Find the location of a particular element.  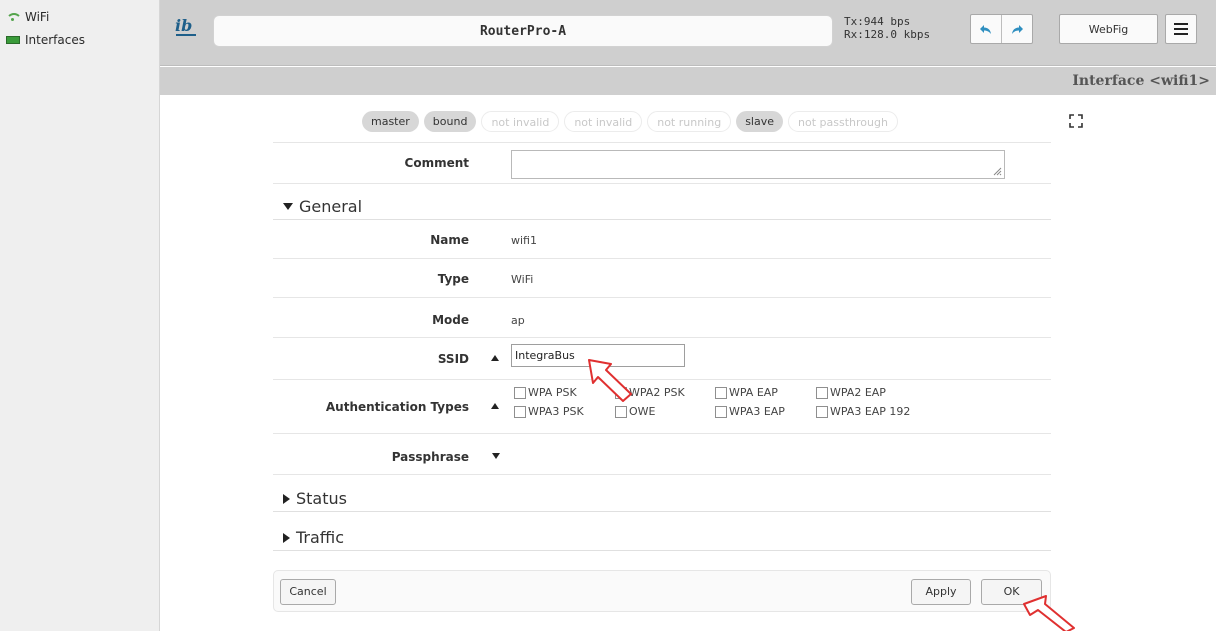

checkbox-wpa3-eap-192: WPA3 EAP 192 is located at coordinates (863, 411).